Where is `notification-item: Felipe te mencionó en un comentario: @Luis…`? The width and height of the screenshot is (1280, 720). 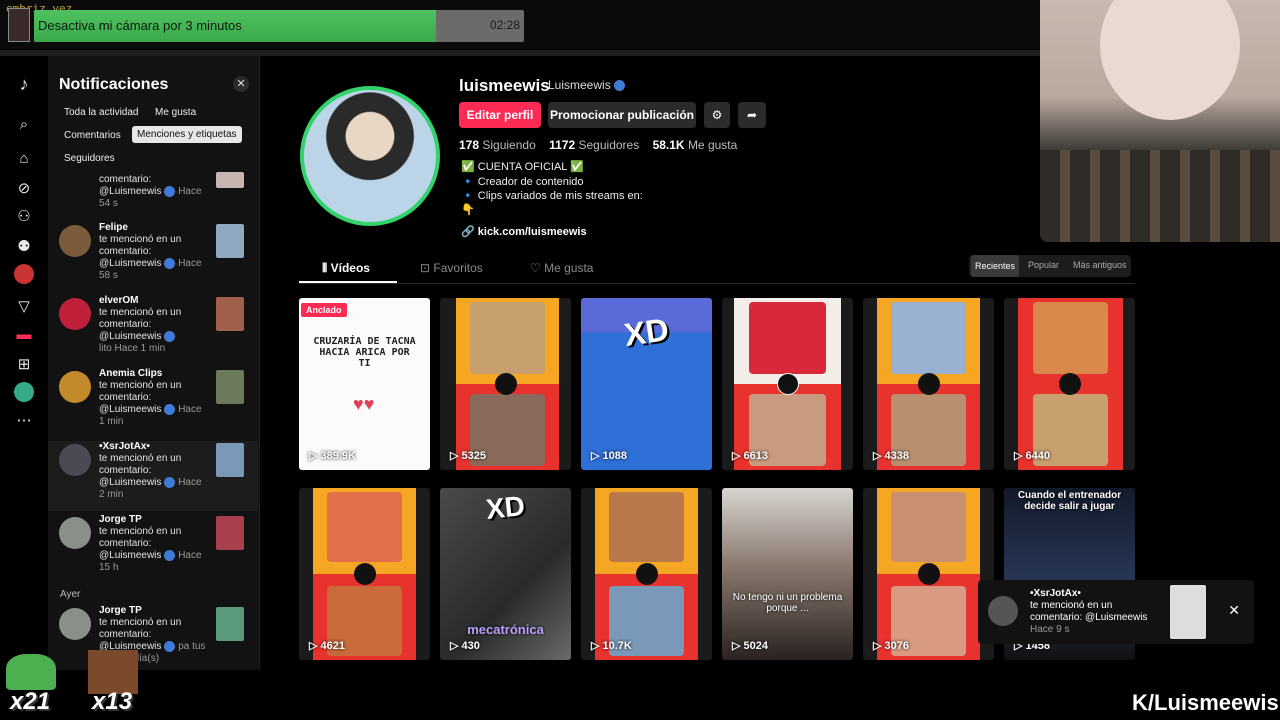
notification-item: Felipe te mencionó en un comentario: @Luis… is located at coordinates (153, 257).